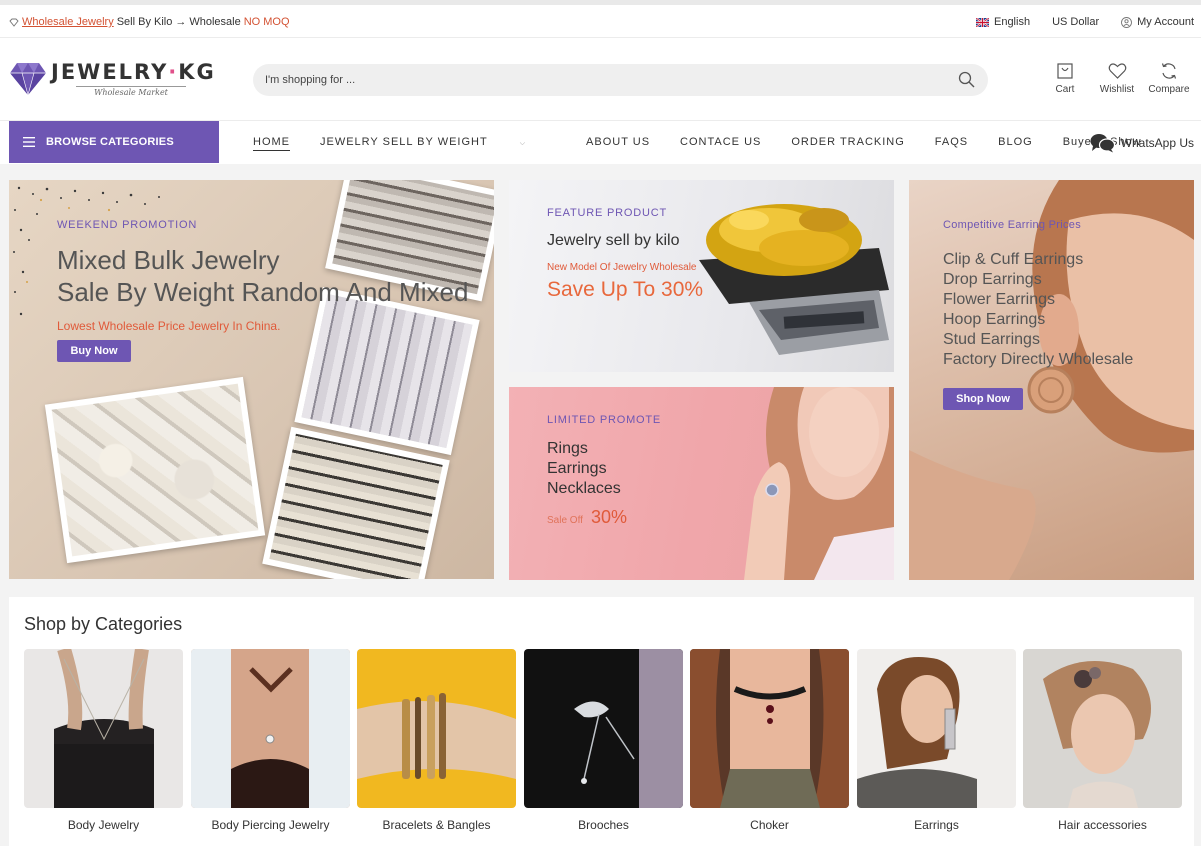 The height and width of the screenshot is (846, 1201). What do you see at coordinates (68, 22) in the screenshot?
I see `wholesale-jewelry-link: Wholesale Jewelry` at bounding box center [68, 22].